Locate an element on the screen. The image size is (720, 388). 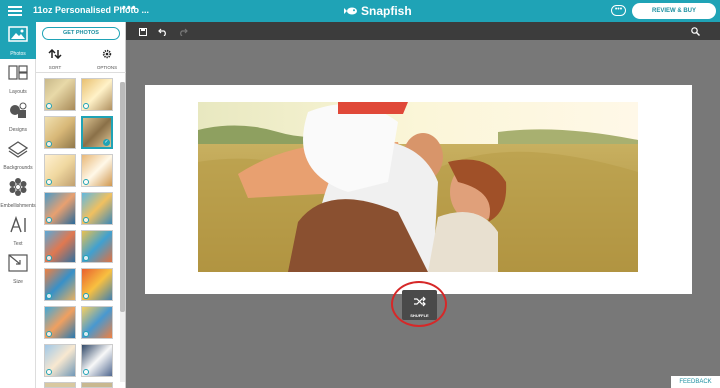
panel-scrollbar is located at coordinates (122, 232).